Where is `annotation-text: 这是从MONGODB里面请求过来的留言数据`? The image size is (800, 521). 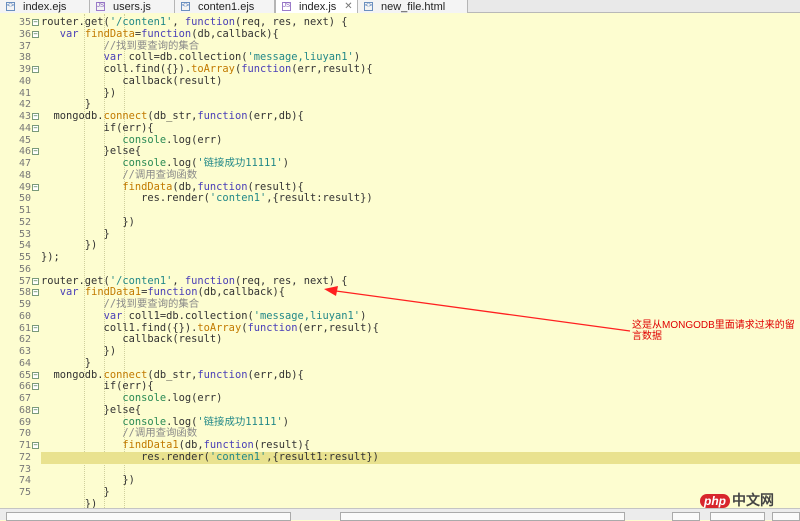 annotation-text: 这是从MONGODB里面请求过来的留言数据 is located at coordinates (713, 331).